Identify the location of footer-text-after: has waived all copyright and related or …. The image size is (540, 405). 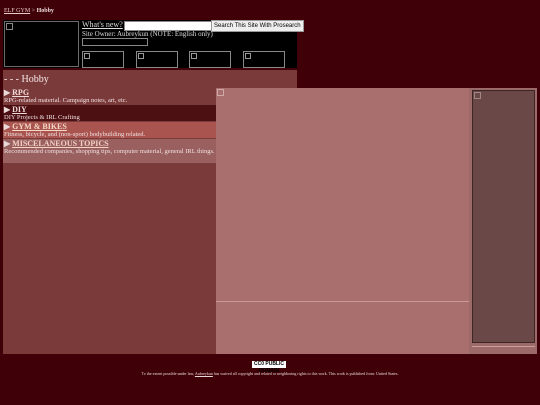
(306, 373).